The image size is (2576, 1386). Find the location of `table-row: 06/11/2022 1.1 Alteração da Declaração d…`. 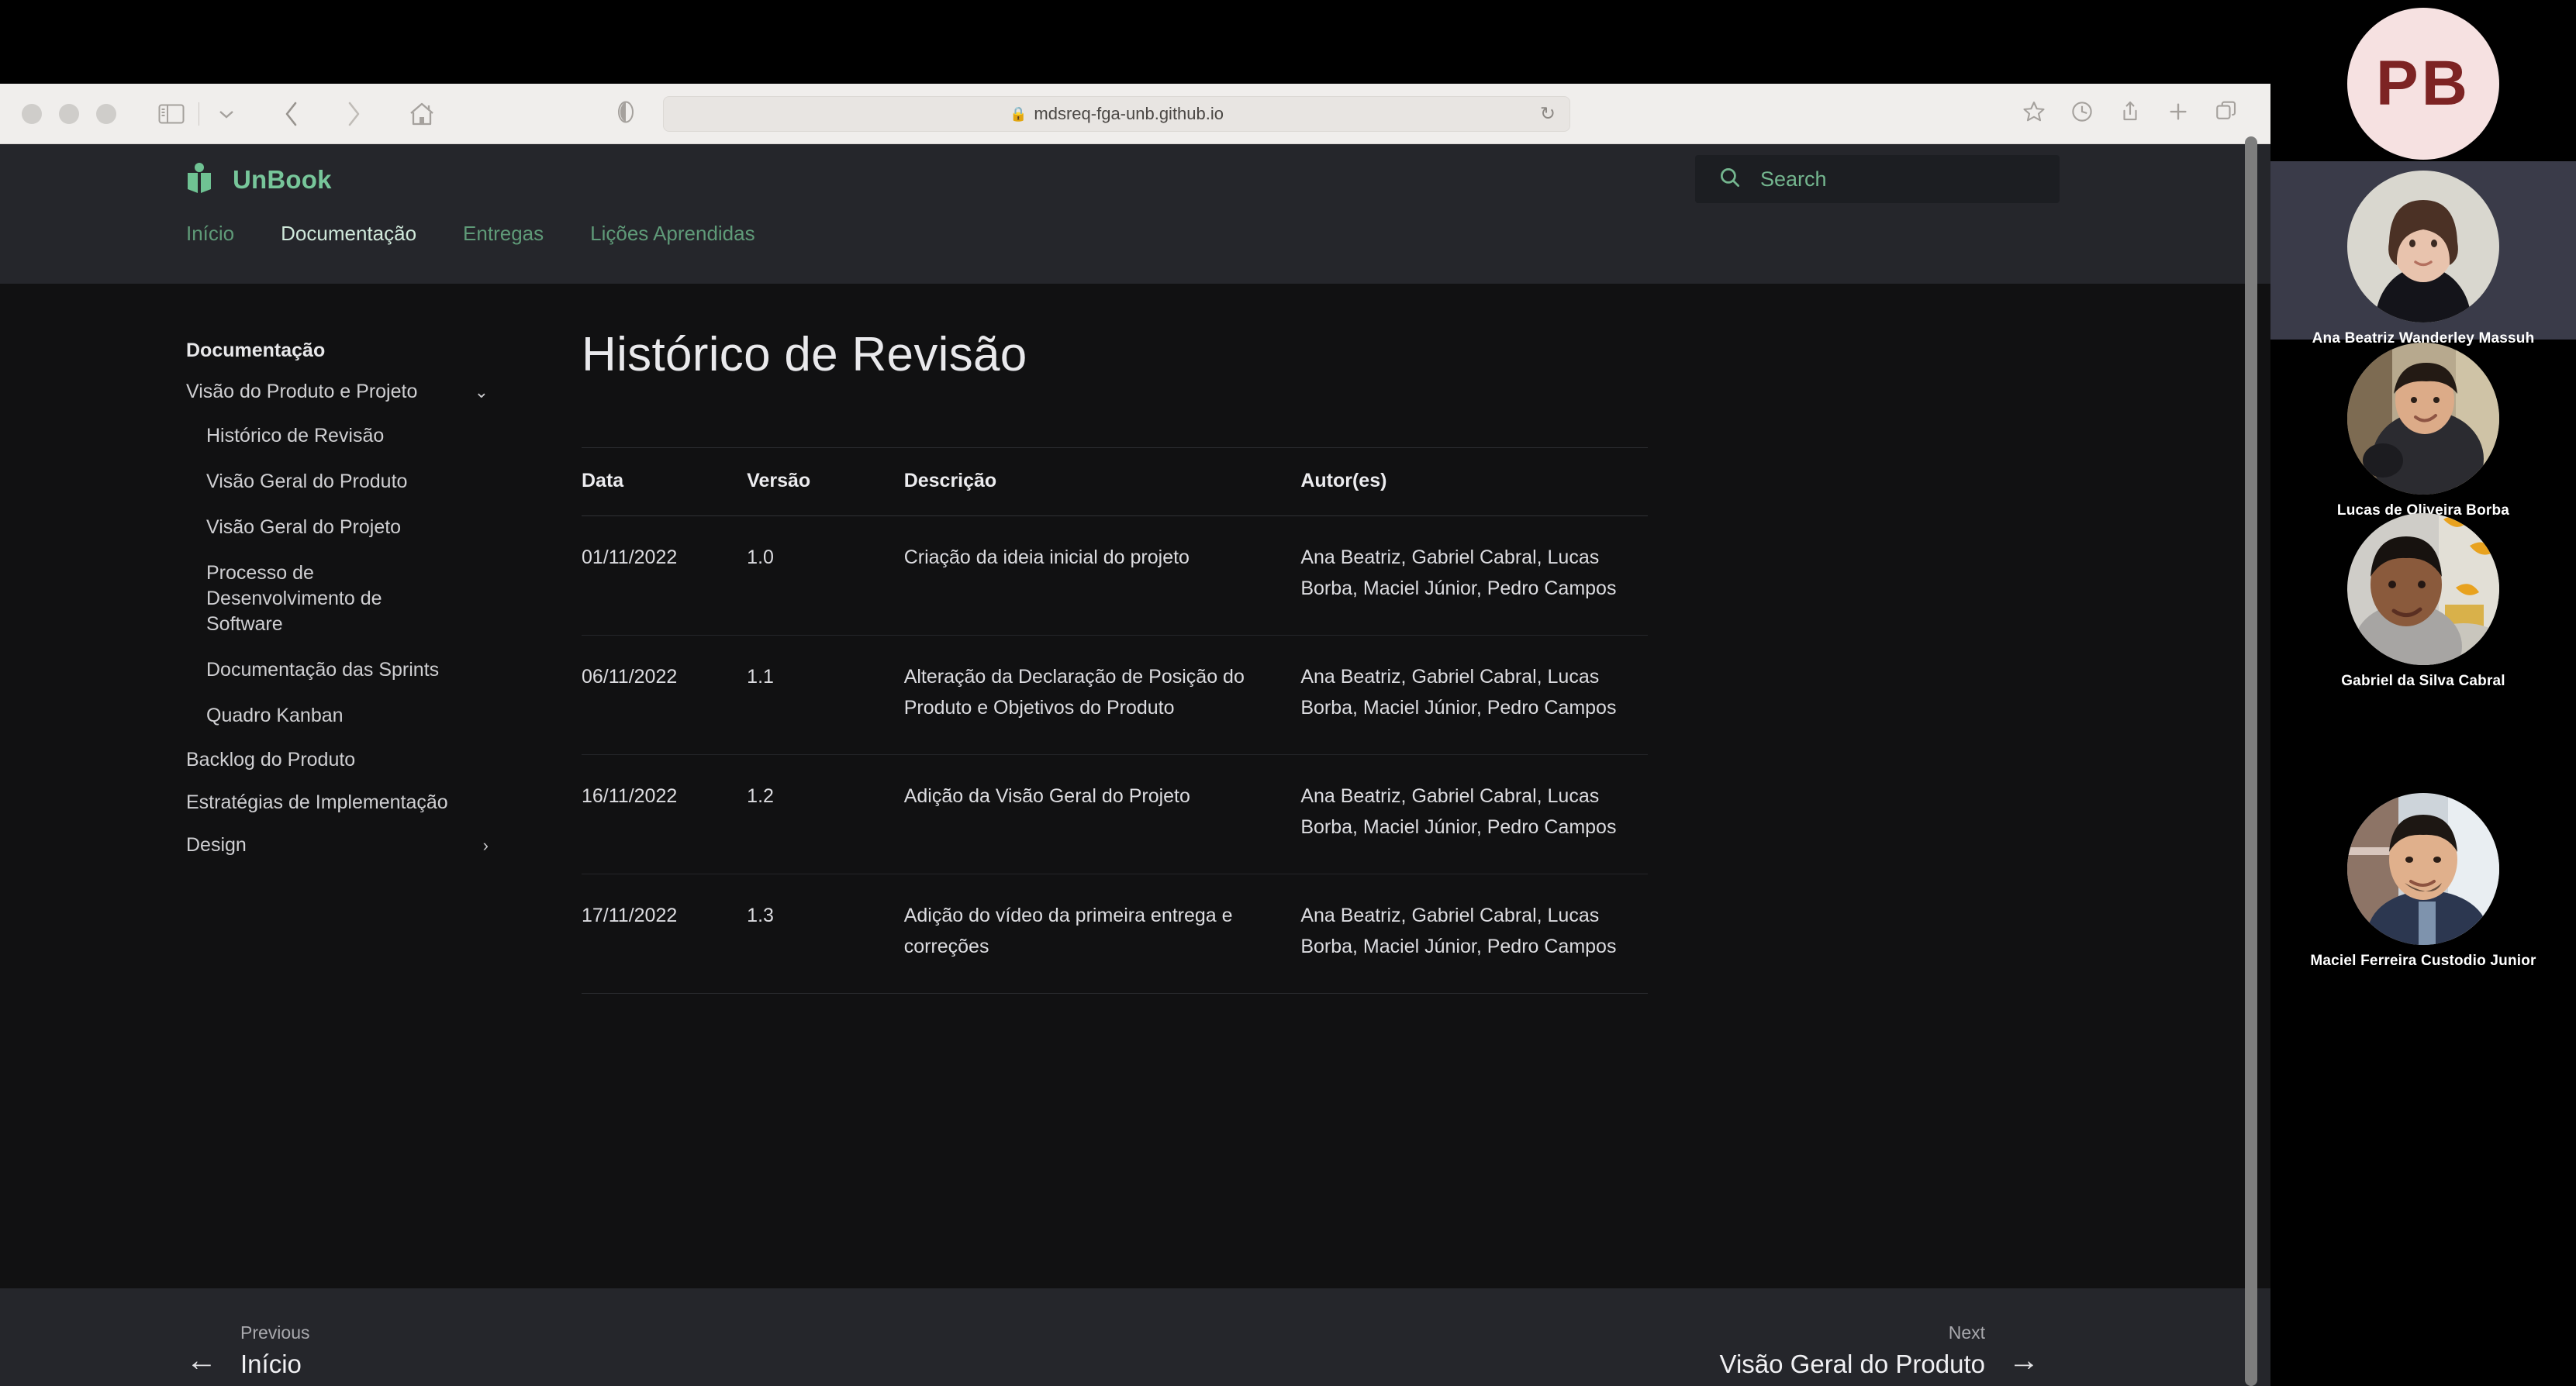

table-row: 06/11/2022 1.1 Alteração da Declaração d… is located at coordinates (1115, 695).